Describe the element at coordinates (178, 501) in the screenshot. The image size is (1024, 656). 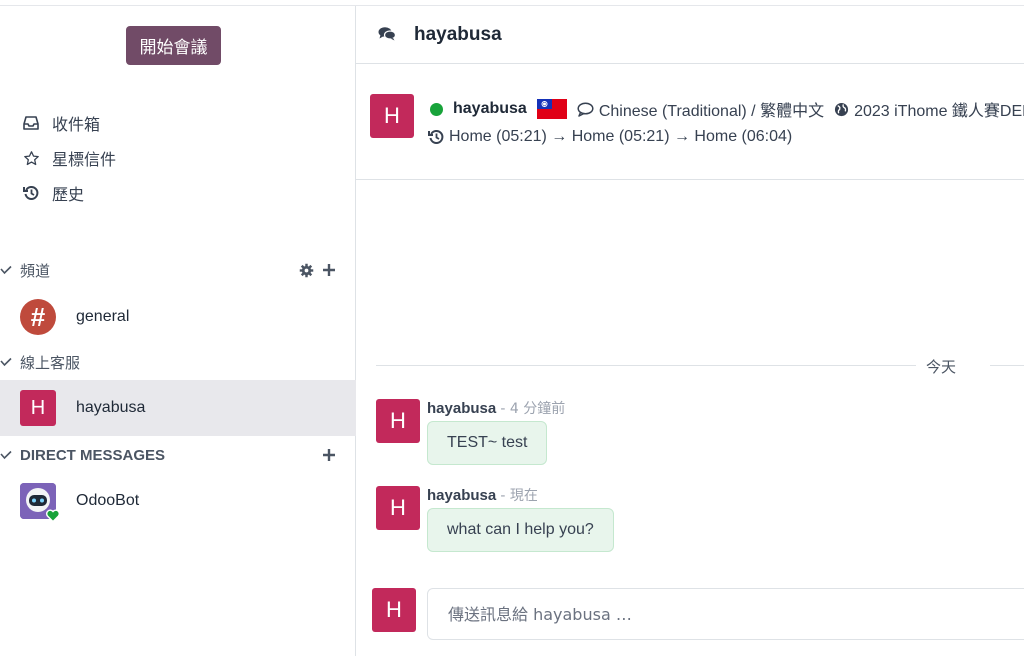
I see `thread-odoobot: OdooBot` at that location.